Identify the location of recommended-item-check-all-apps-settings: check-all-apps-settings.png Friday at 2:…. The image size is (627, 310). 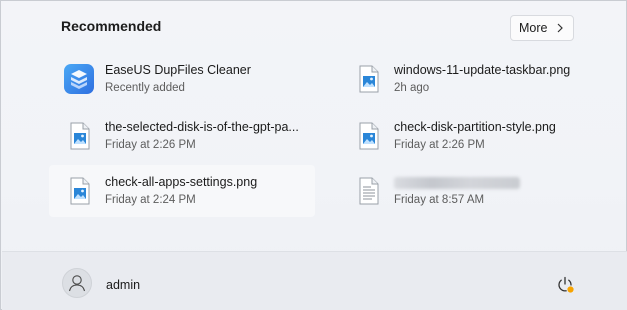
(182, 191).